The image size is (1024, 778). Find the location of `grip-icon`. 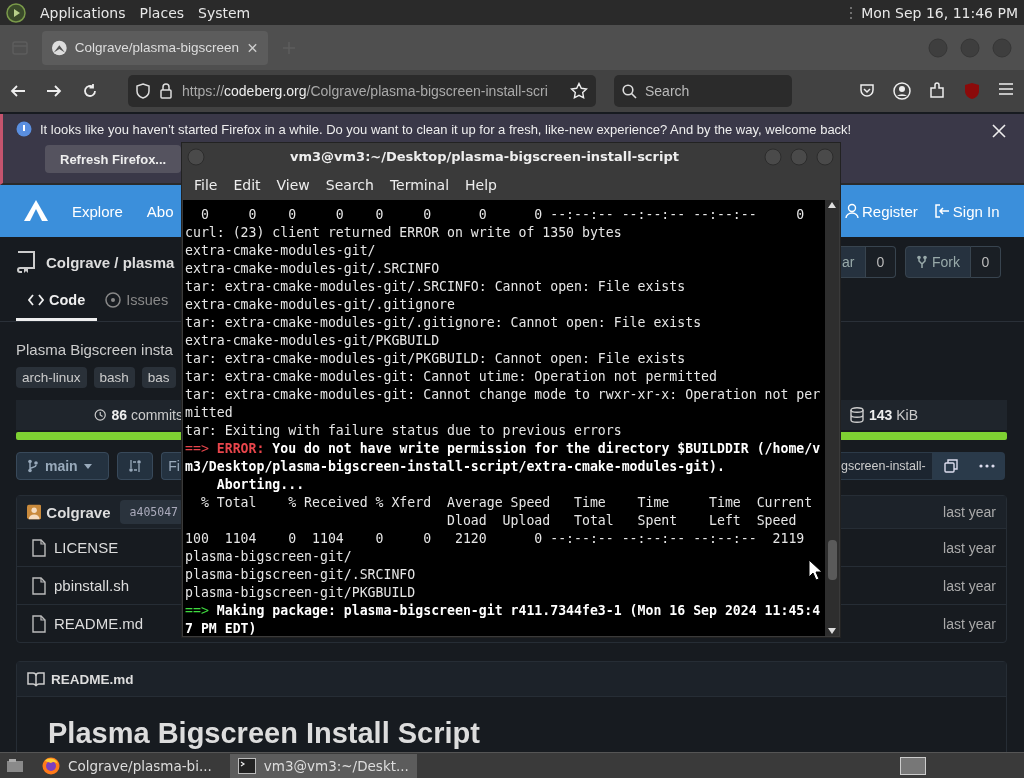

grip-icon is located at coordinates (851, 12).